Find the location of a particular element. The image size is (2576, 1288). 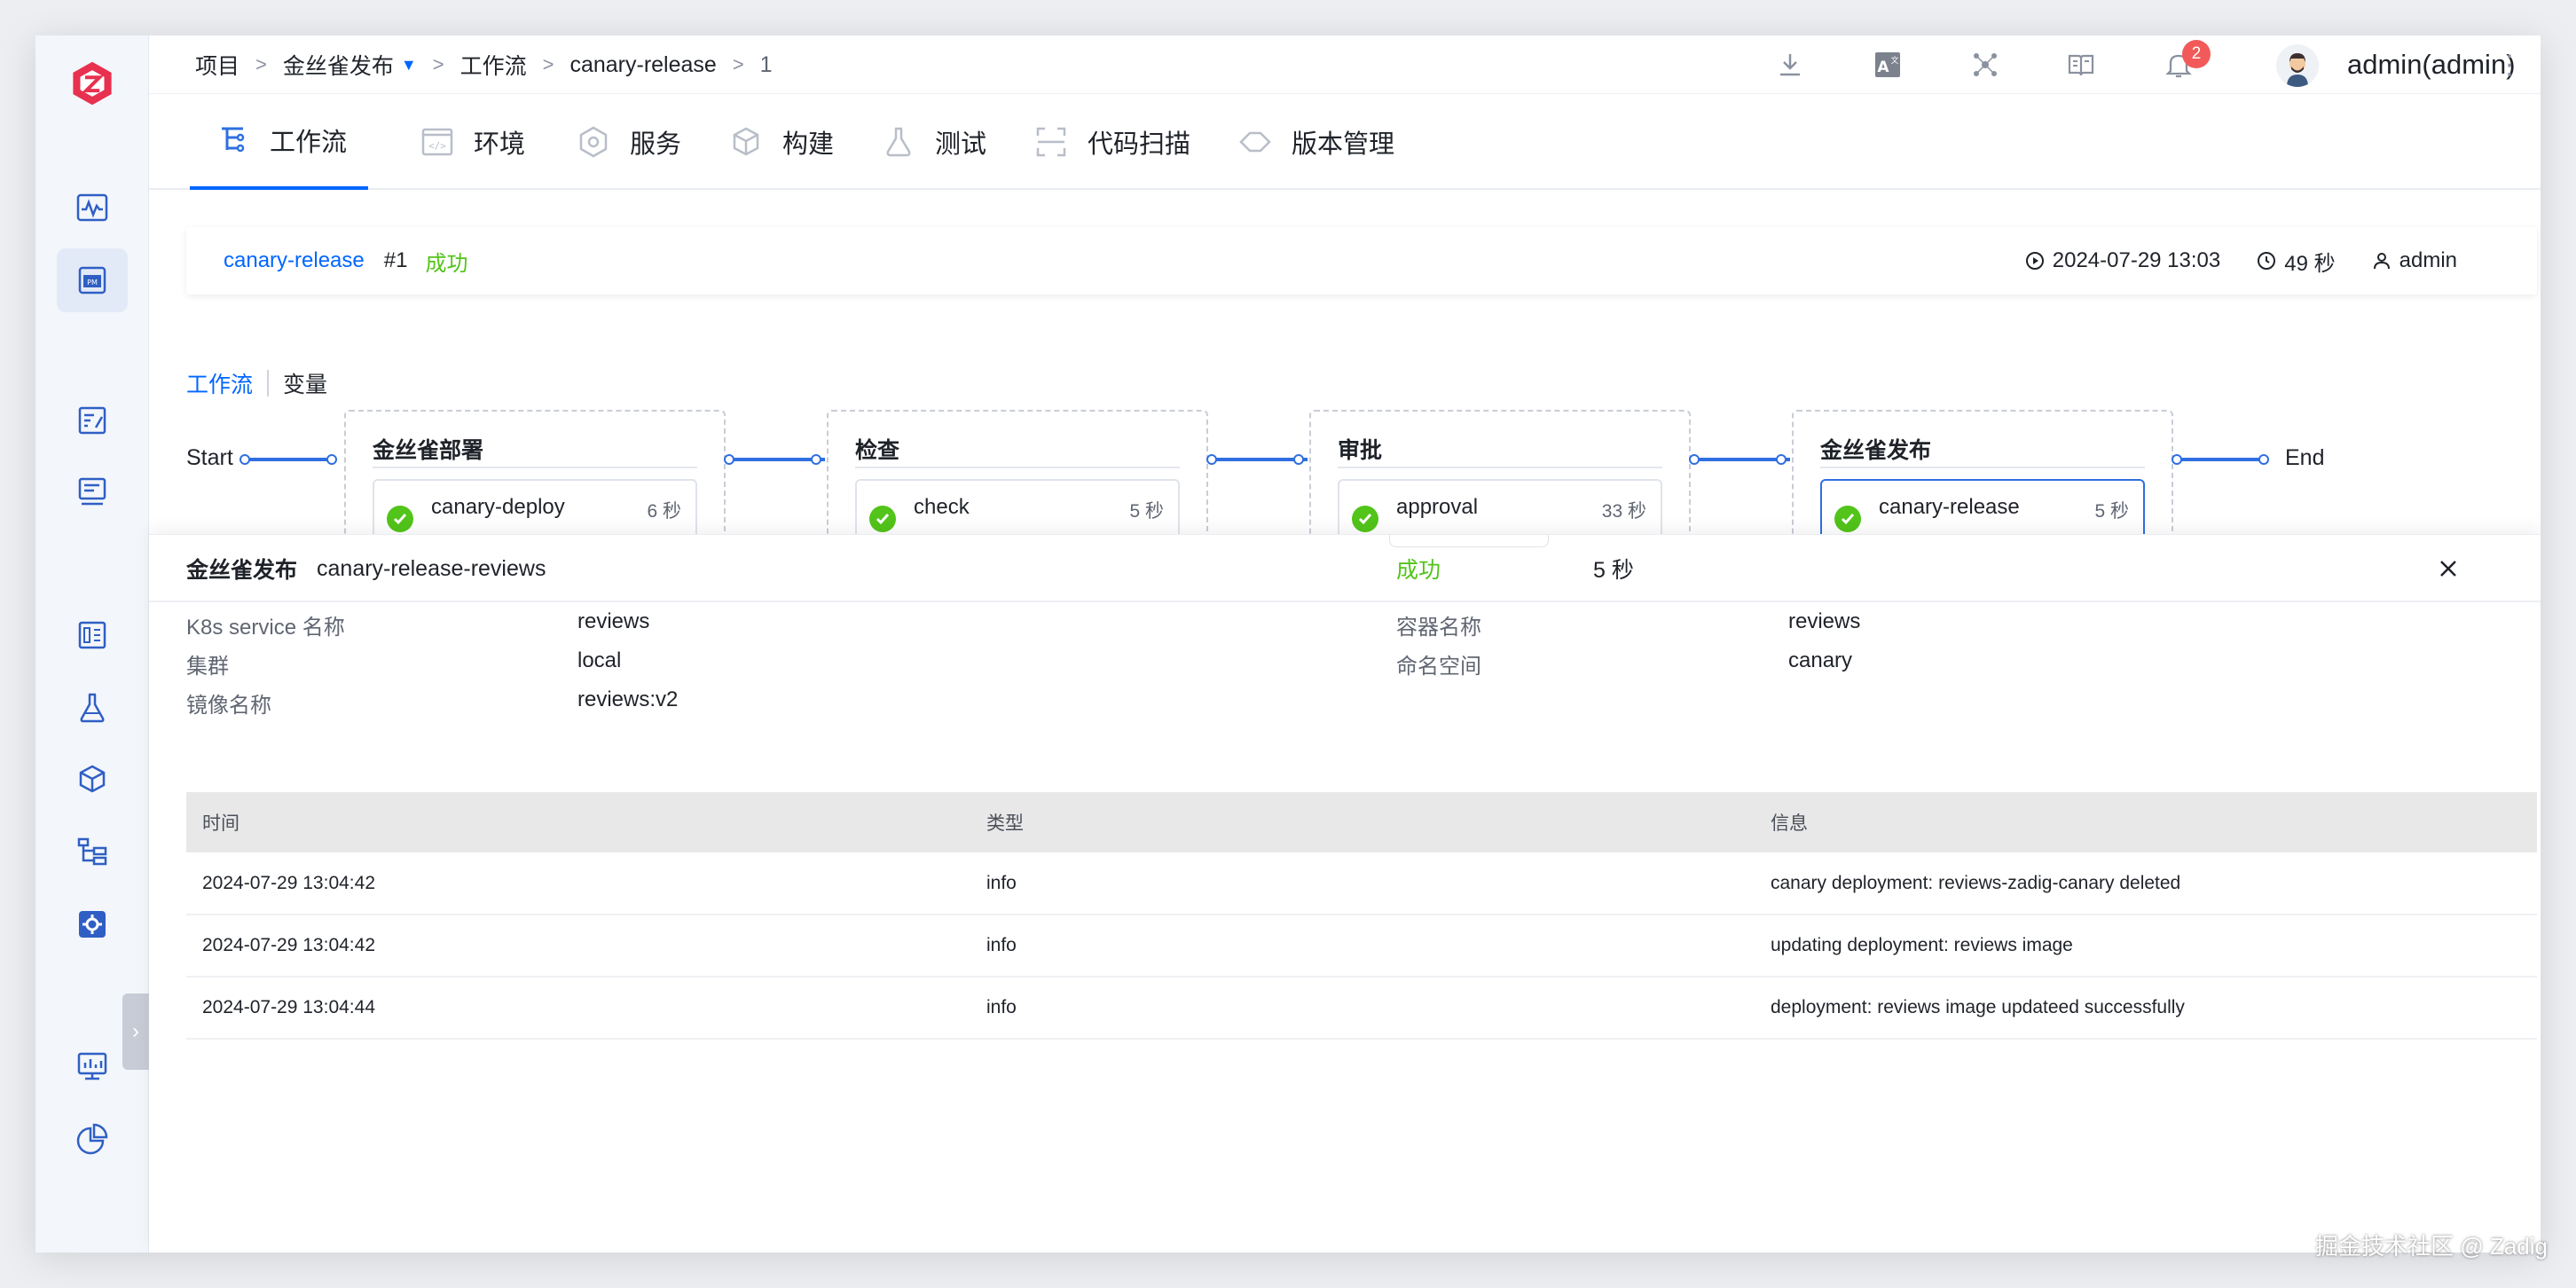

stage-title: 检查 is located at coordinates (877, 450).